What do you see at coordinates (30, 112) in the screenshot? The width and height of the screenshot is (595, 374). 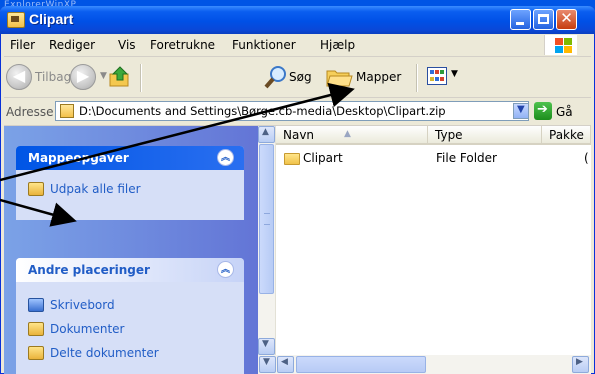 I see `address-label: Adresse` at bounding box center [30, 112].